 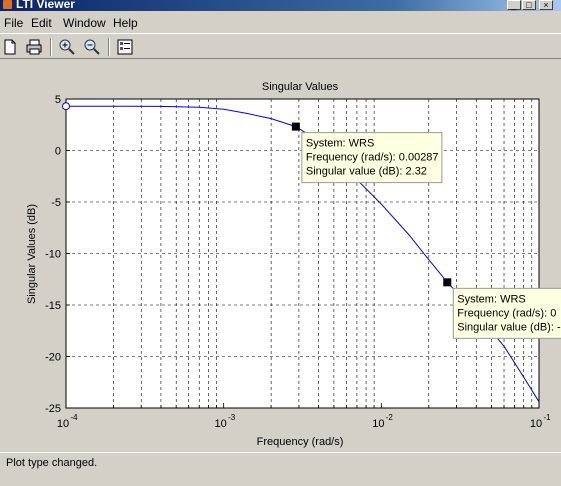 What do you see at coordinates (280, 22) in the screenshot?
I see `menu-bar: File Edit Window Help` at bounding box center [280, 22].